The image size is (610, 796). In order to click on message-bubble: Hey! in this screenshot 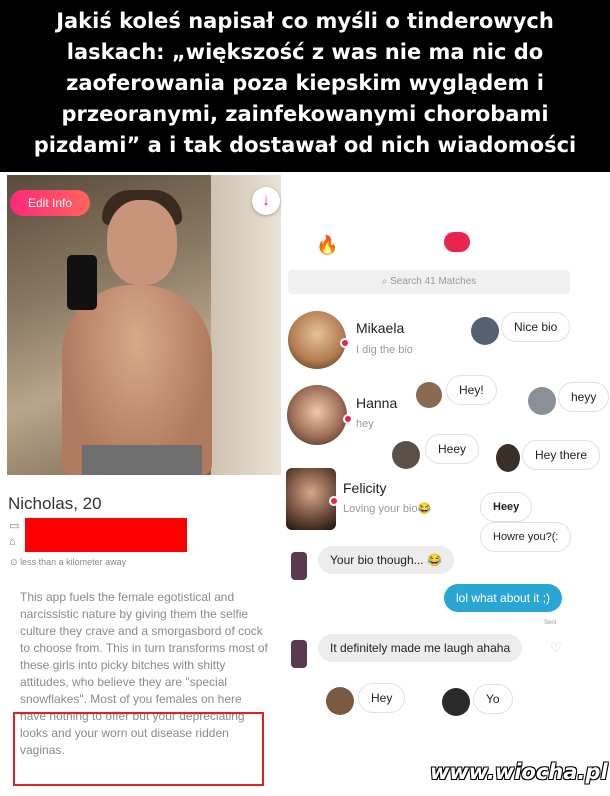, I will do `click(471, 390)`.